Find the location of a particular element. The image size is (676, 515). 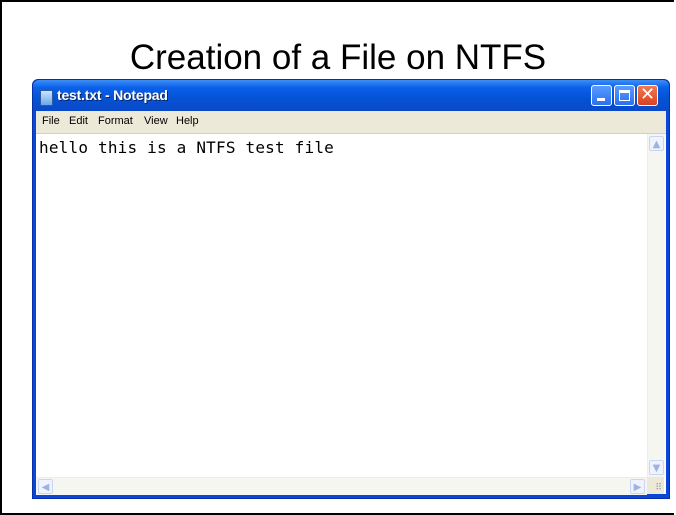

chevron-left-icon: ◀ is located at coordinates (45, 487).